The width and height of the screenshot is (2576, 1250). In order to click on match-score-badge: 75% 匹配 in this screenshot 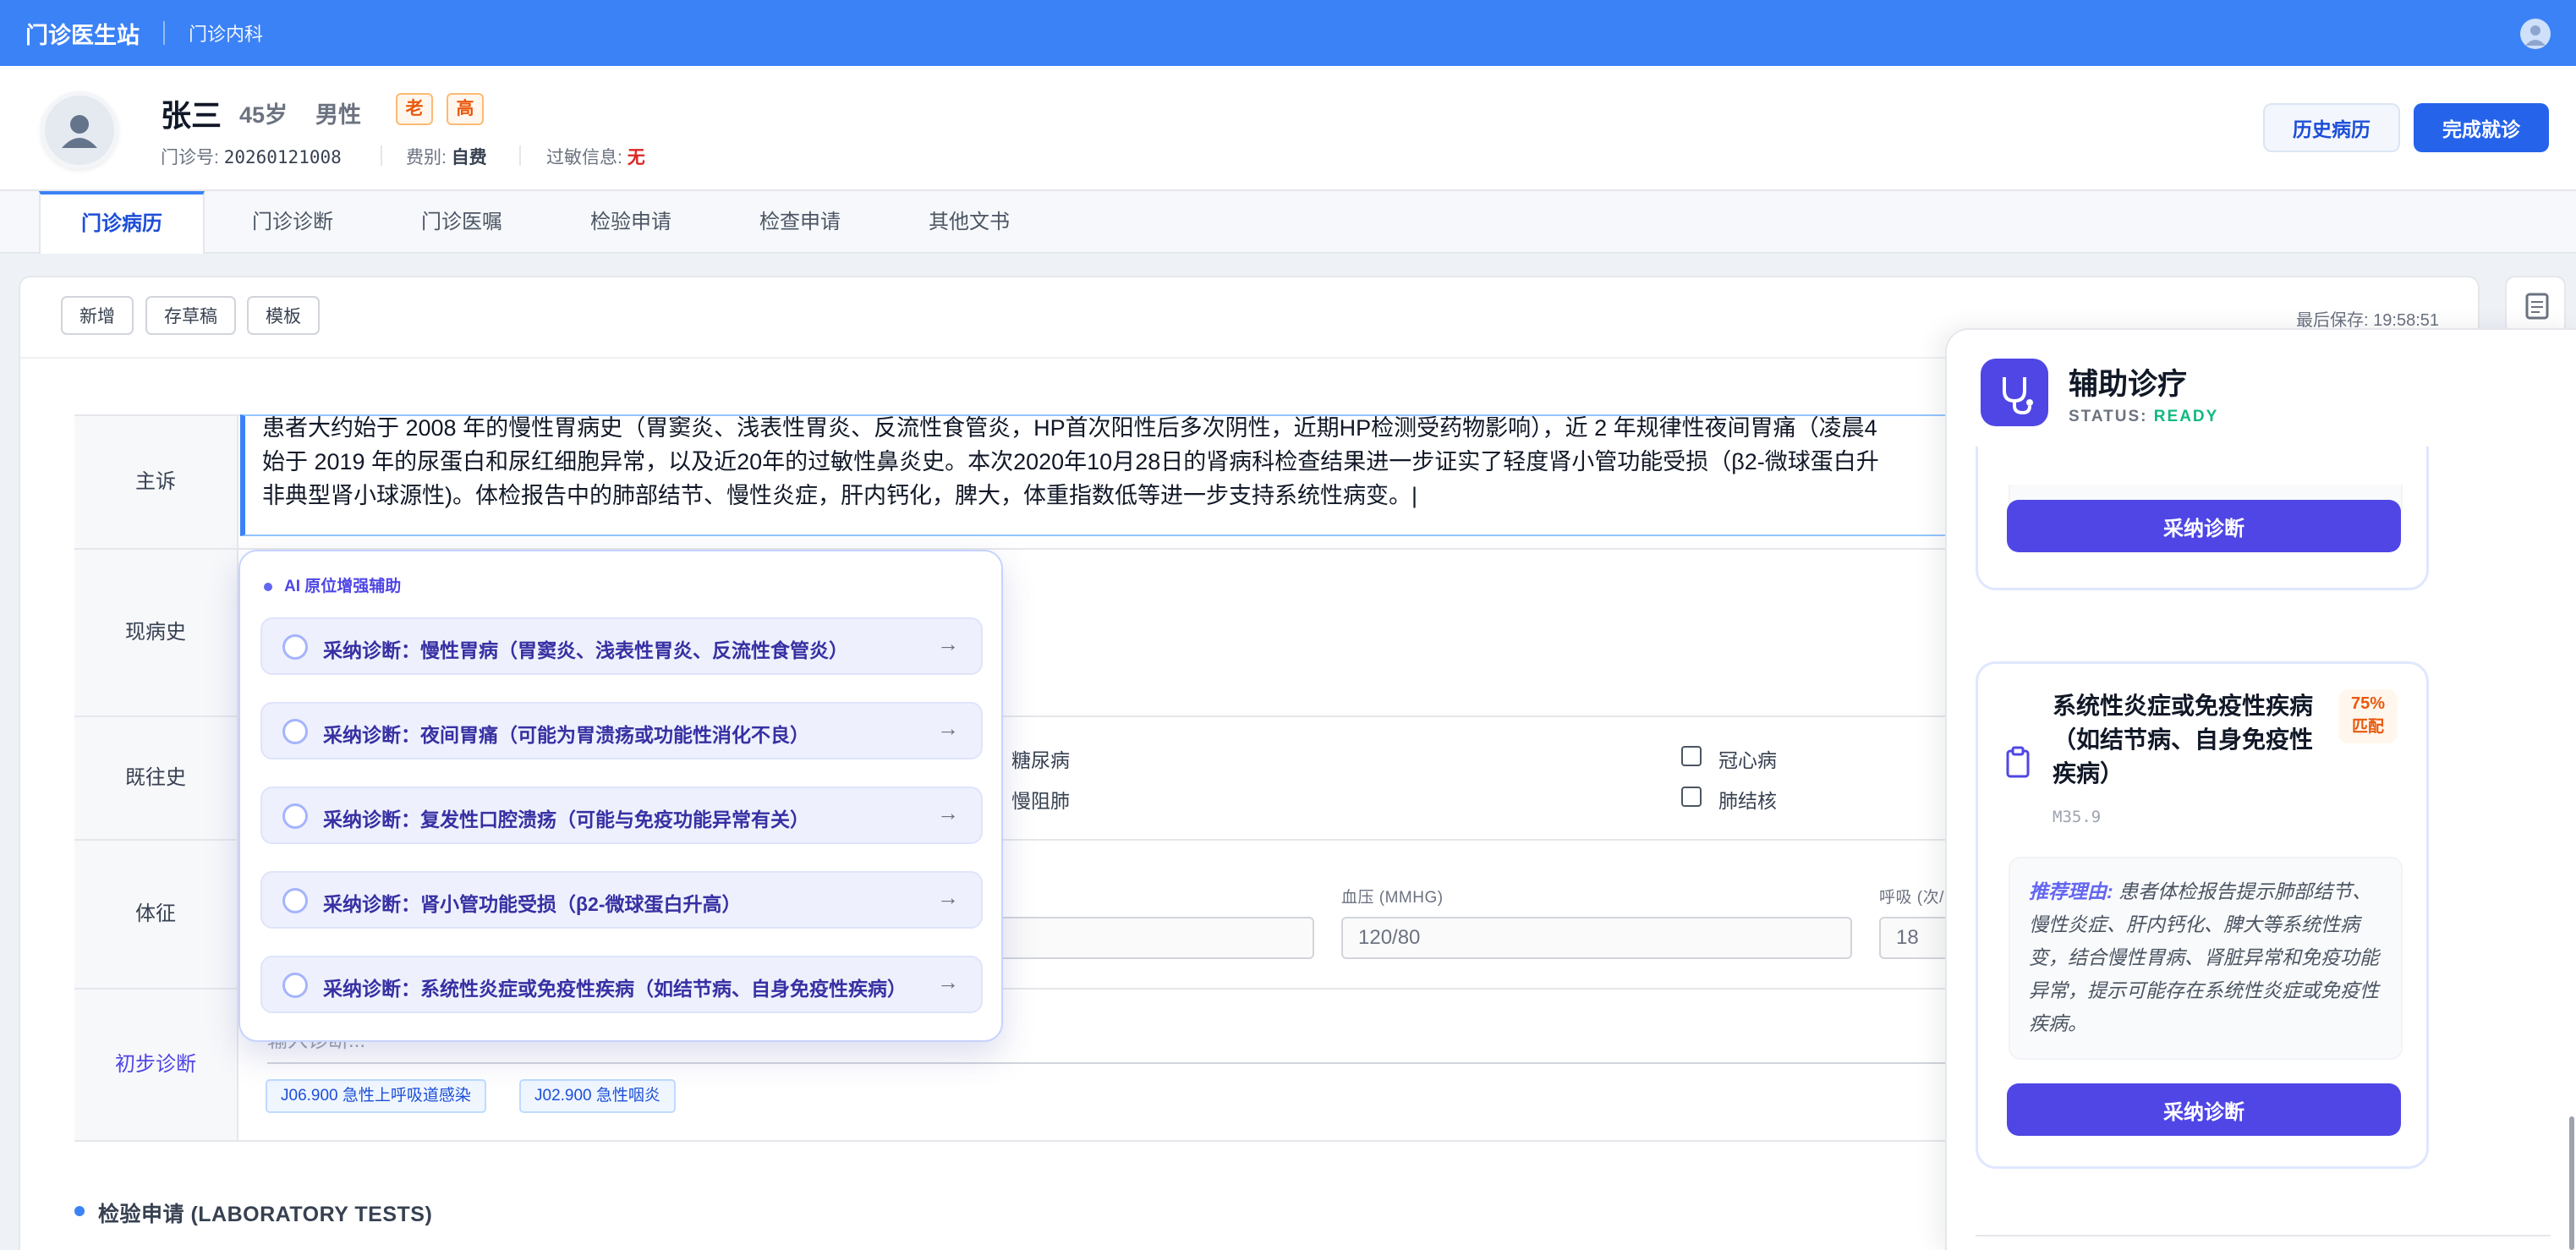, I will do `click(2368, 716)`.